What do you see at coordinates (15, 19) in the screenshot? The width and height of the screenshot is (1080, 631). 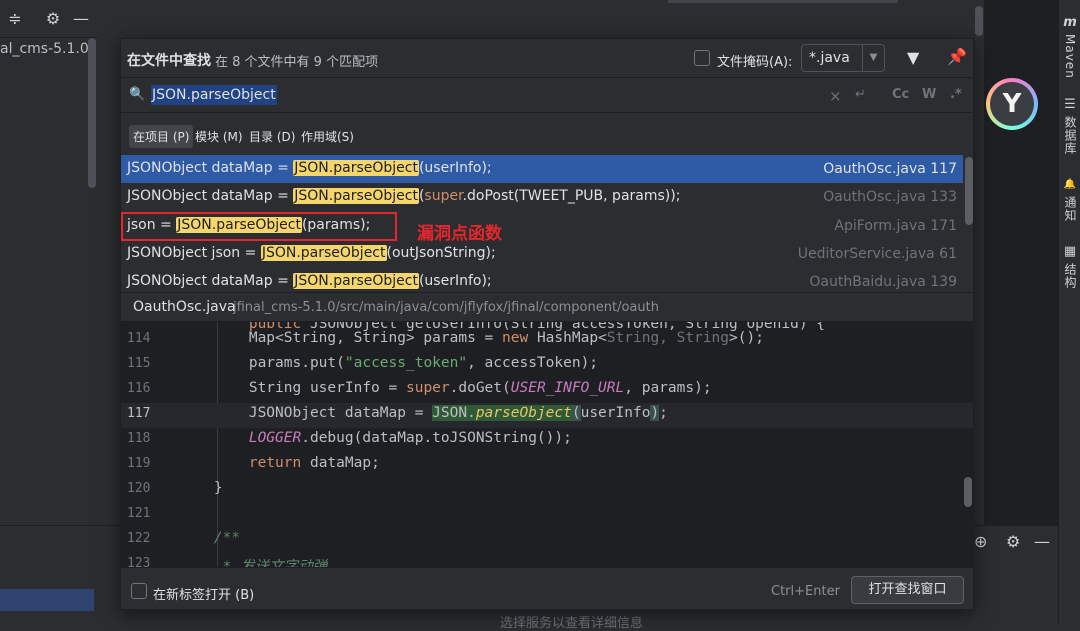 I see `collapse-icon: ≑` at bounding box center [15, 19].